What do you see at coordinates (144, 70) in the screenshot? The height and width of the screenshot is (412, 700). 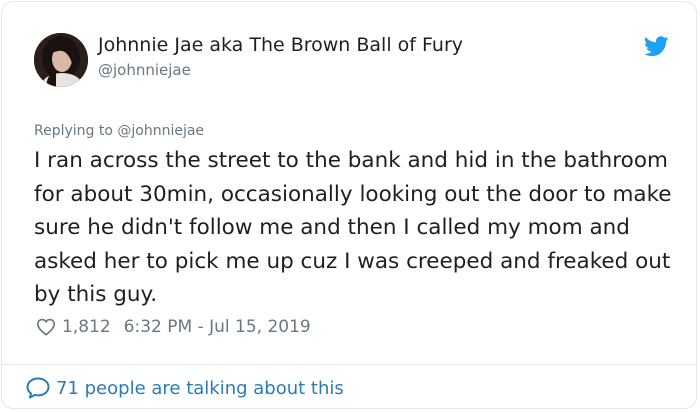 I see `author-handle: @johnniejae` at bounding box center [144, 70].